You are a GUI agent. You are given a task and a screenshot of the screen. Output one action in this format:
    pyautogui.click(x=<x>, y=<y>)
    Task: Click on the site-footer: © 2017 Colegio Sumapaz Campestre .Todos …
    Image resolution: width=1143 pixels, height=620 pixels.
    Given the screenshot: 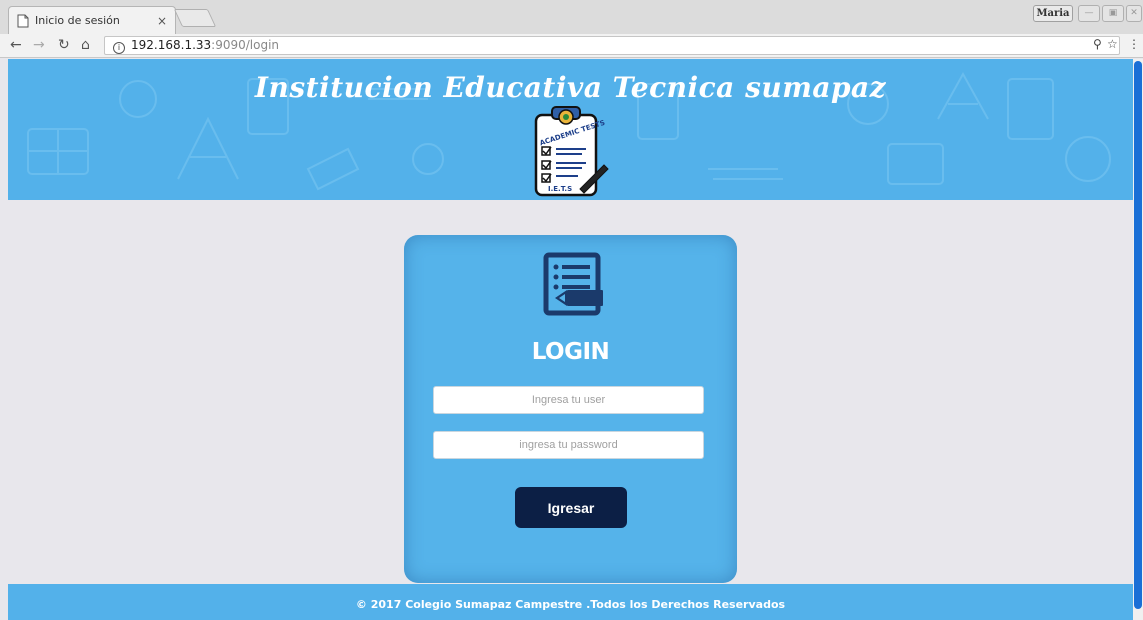 What is the action you would take?
    pyautogui.click(x=570, y=602)
    